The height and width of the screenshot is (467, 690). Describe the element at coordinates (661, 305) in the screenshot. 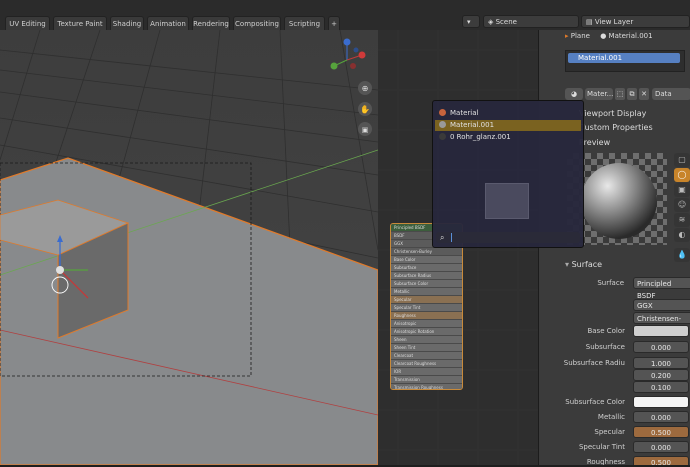

I see `distribution-dropdown: GGX` at that location.